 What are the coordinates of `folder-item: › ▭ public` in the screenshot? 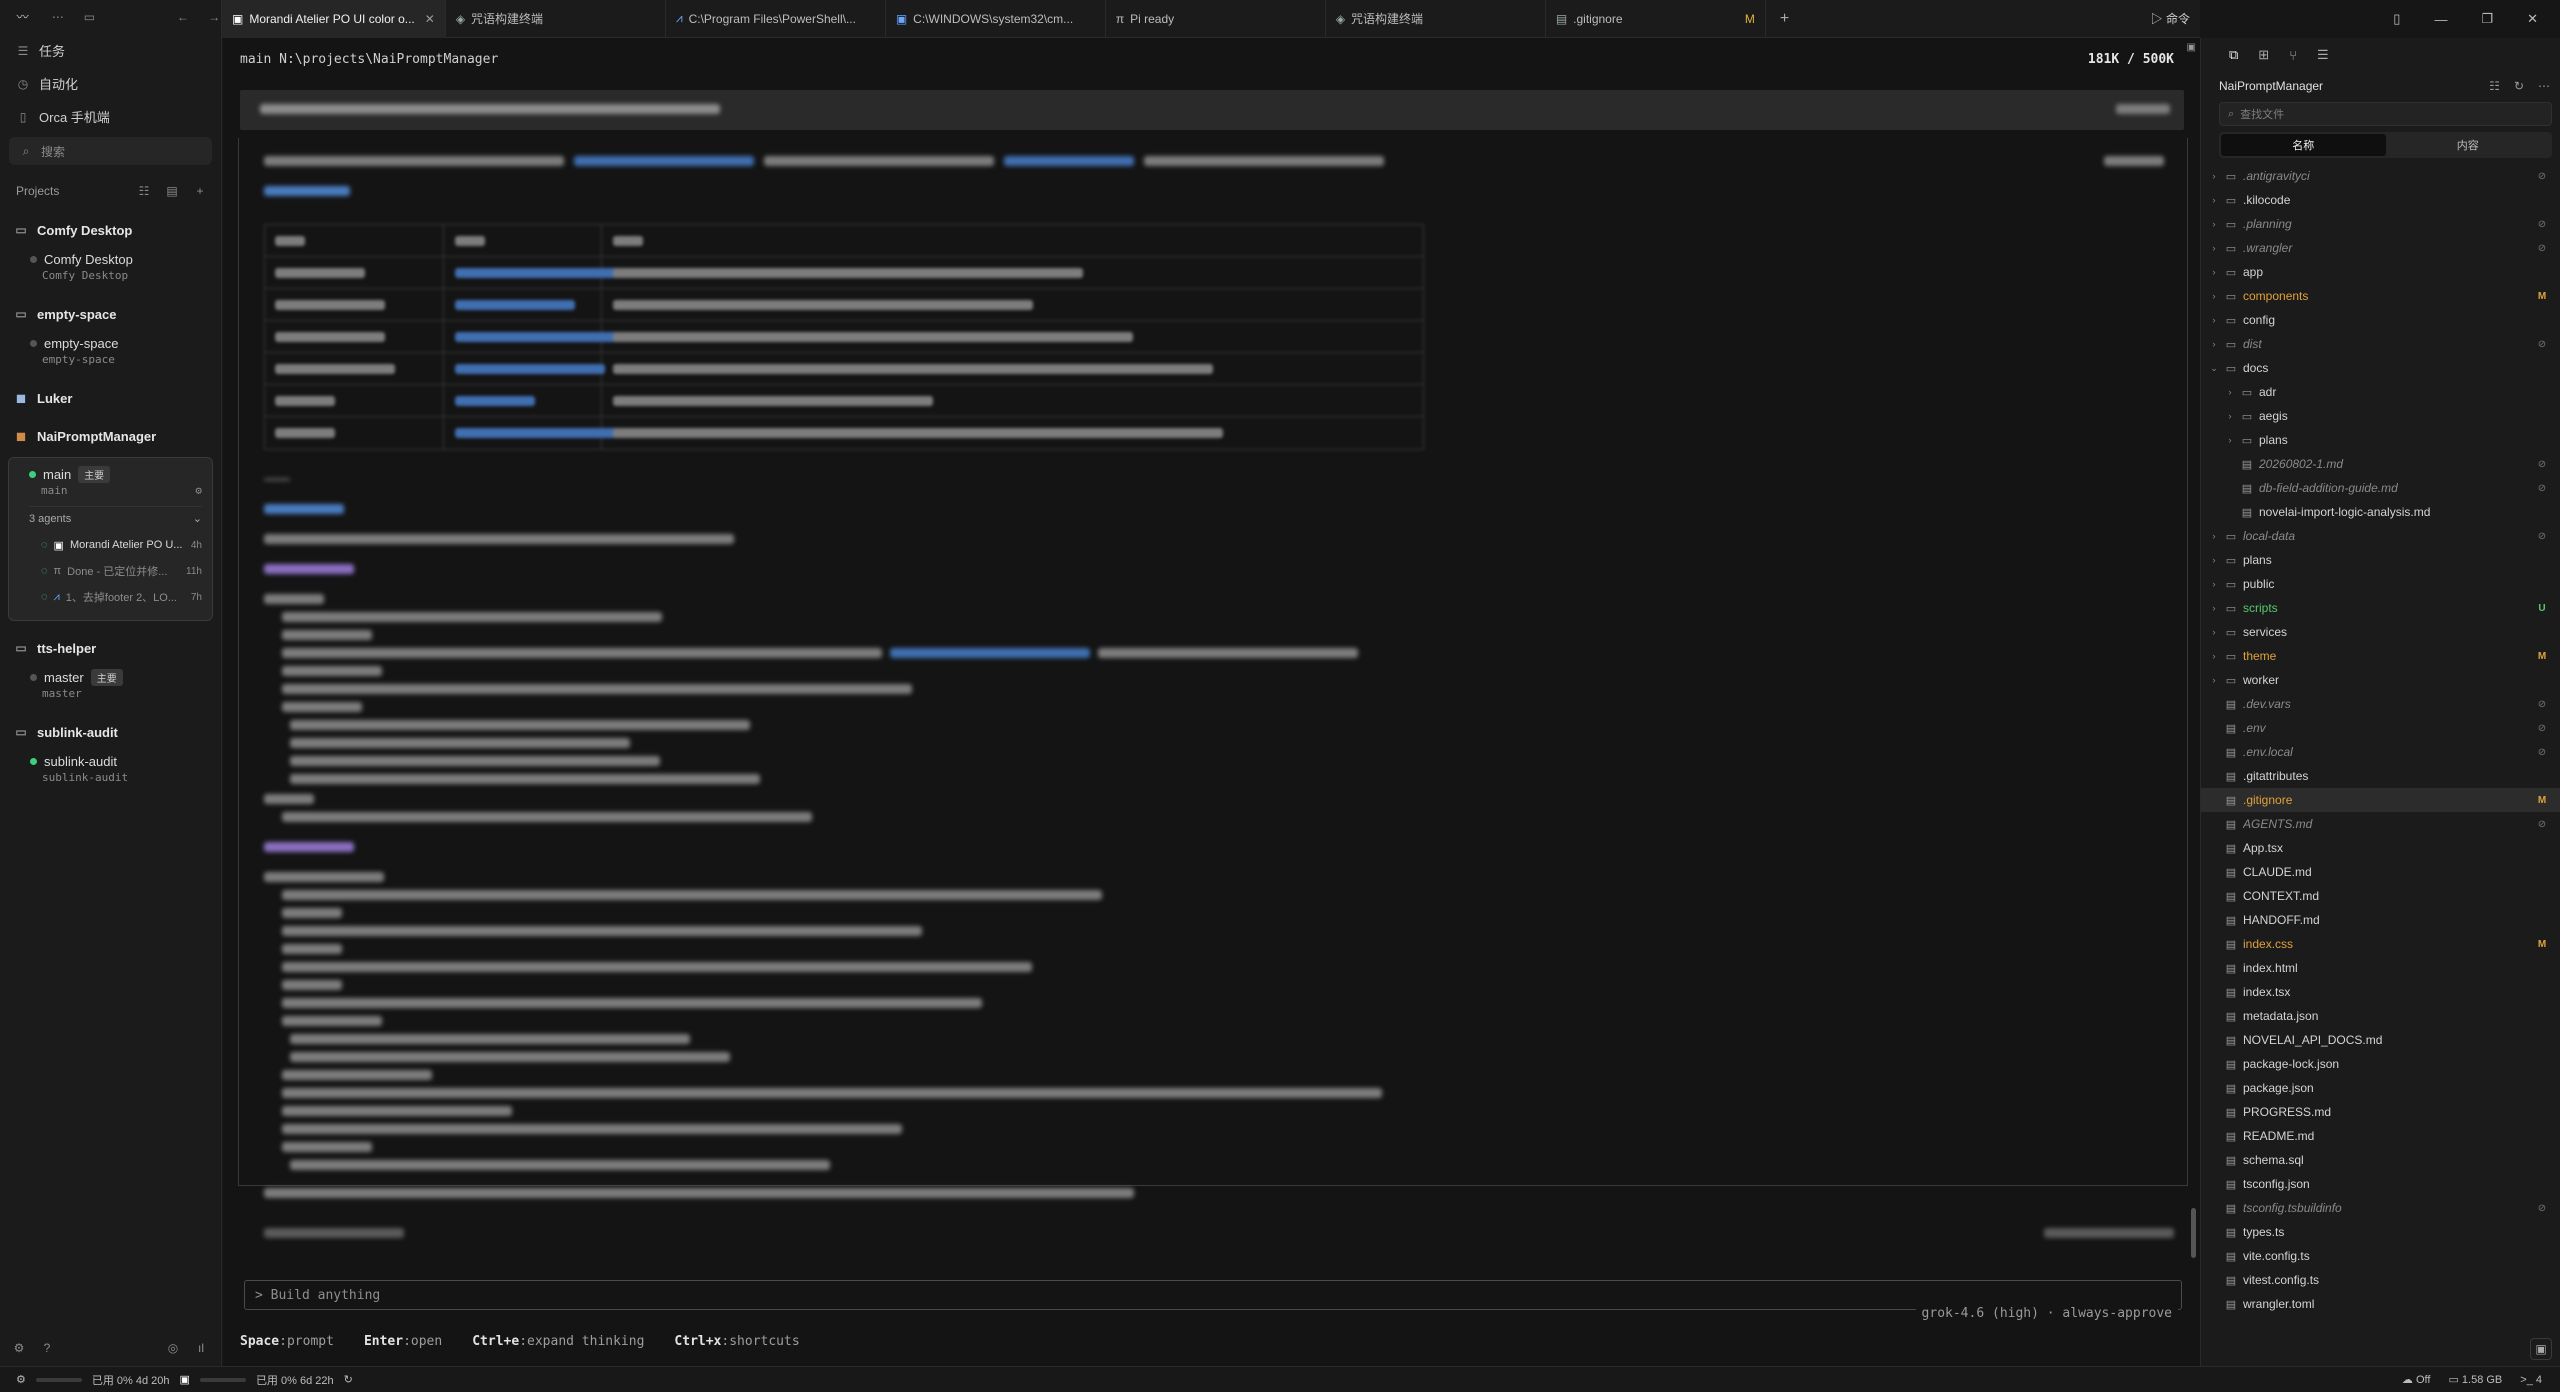 It's located at (2380, 584).